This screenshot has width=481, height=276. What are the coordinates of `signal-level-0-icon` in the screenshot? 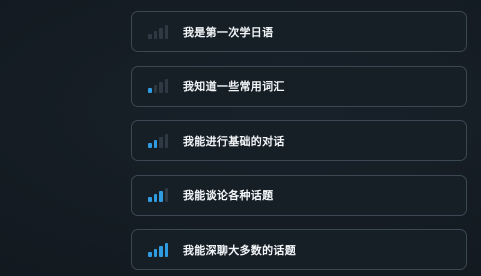 It's located at (159, 31).